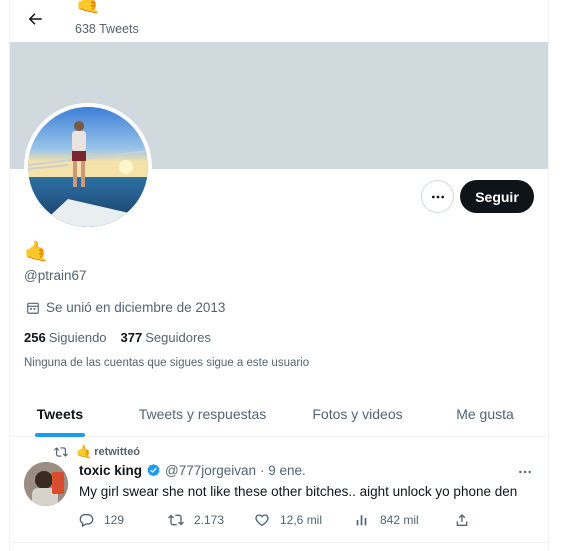 Image resolution: width=562 pixels, height=551 pixels. I want to click on tab-tweets: Tweets, so click(60, 413).